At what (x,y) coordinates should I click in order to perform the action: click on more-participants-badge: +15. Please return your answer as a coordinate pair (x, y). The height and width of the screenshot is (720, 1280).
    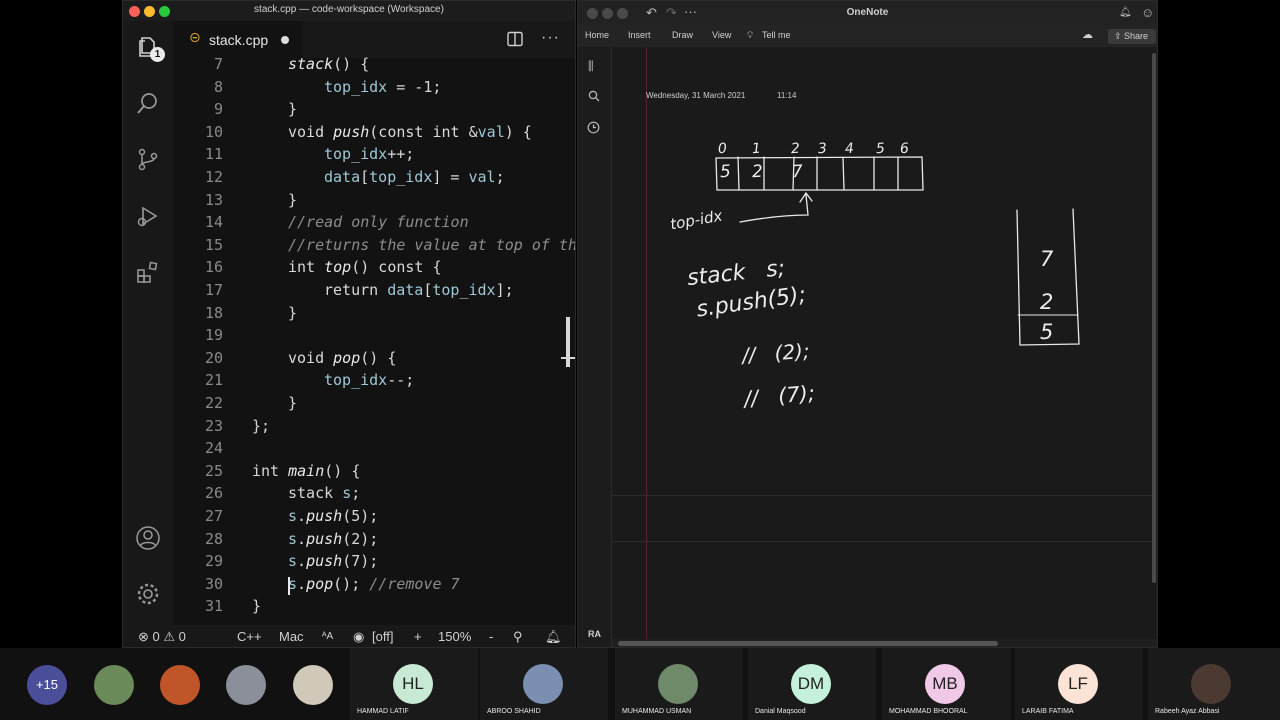
    Looking at the image, I should click on (47, 685).